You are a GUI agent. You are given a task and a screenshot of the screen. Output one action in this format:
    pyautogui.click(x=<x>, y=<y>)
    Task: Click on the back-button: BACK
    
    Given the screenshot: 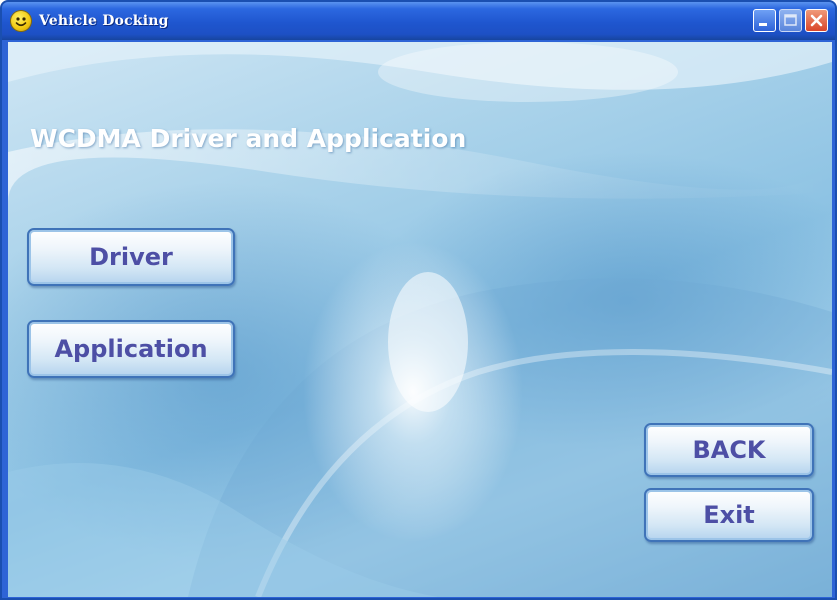 What is the action you would take?
    pyautogui.click(x=729, y=450)
    